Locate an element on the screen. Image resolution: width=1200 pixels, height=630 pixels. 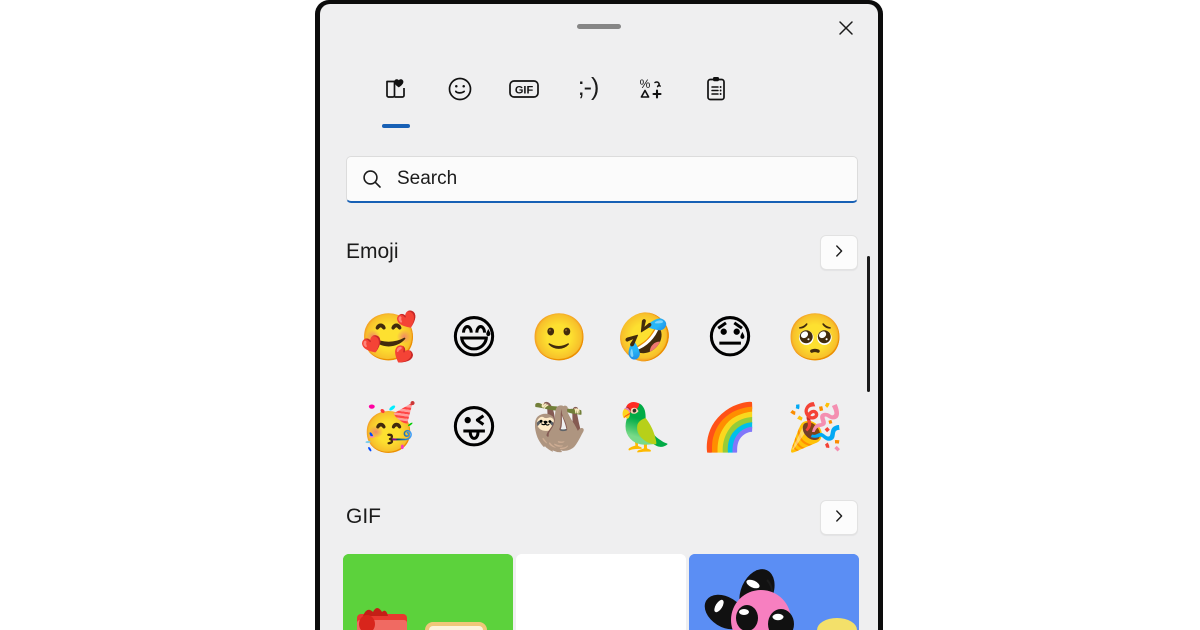
smiley-face-icon is located at coordinates (460, 89).